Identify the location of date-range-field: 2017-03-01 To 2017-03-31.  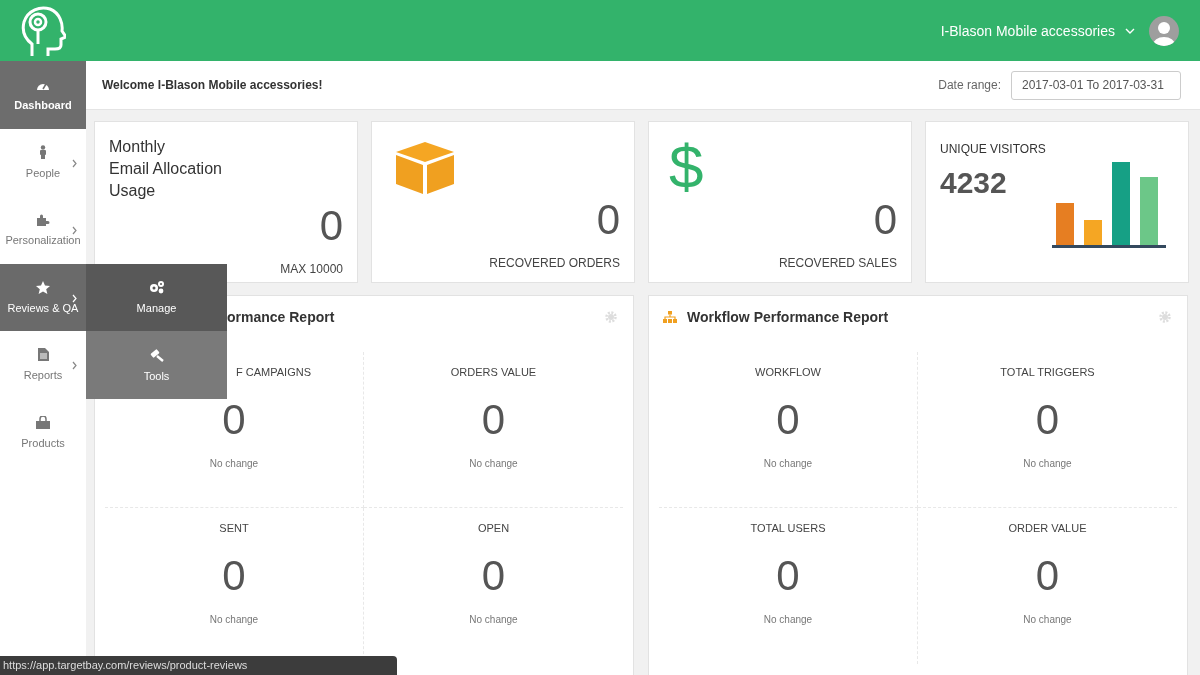
(1096, 85).